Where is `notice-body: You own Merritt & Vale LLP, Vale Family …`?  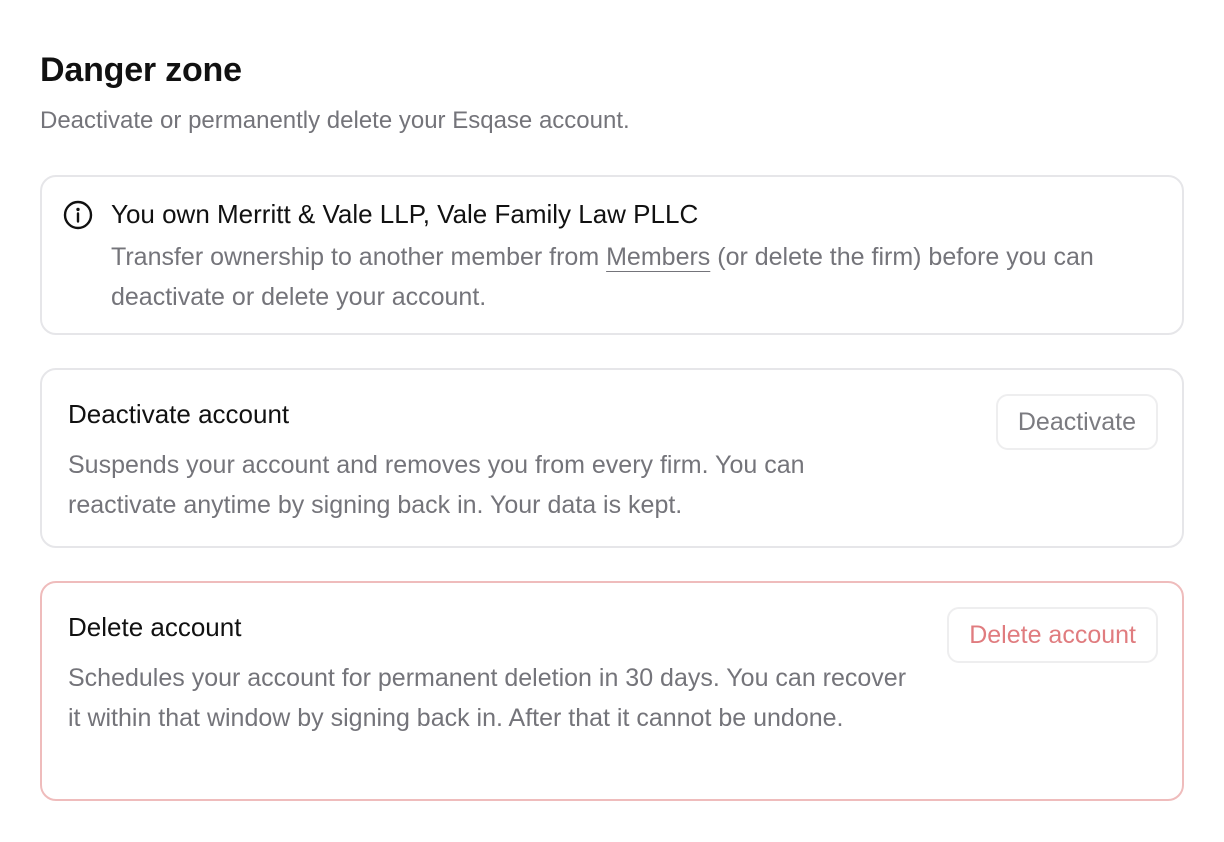 notice-body: You own Merritt & Vale LLP, Vale Family … is located at coordinates (631, 257).